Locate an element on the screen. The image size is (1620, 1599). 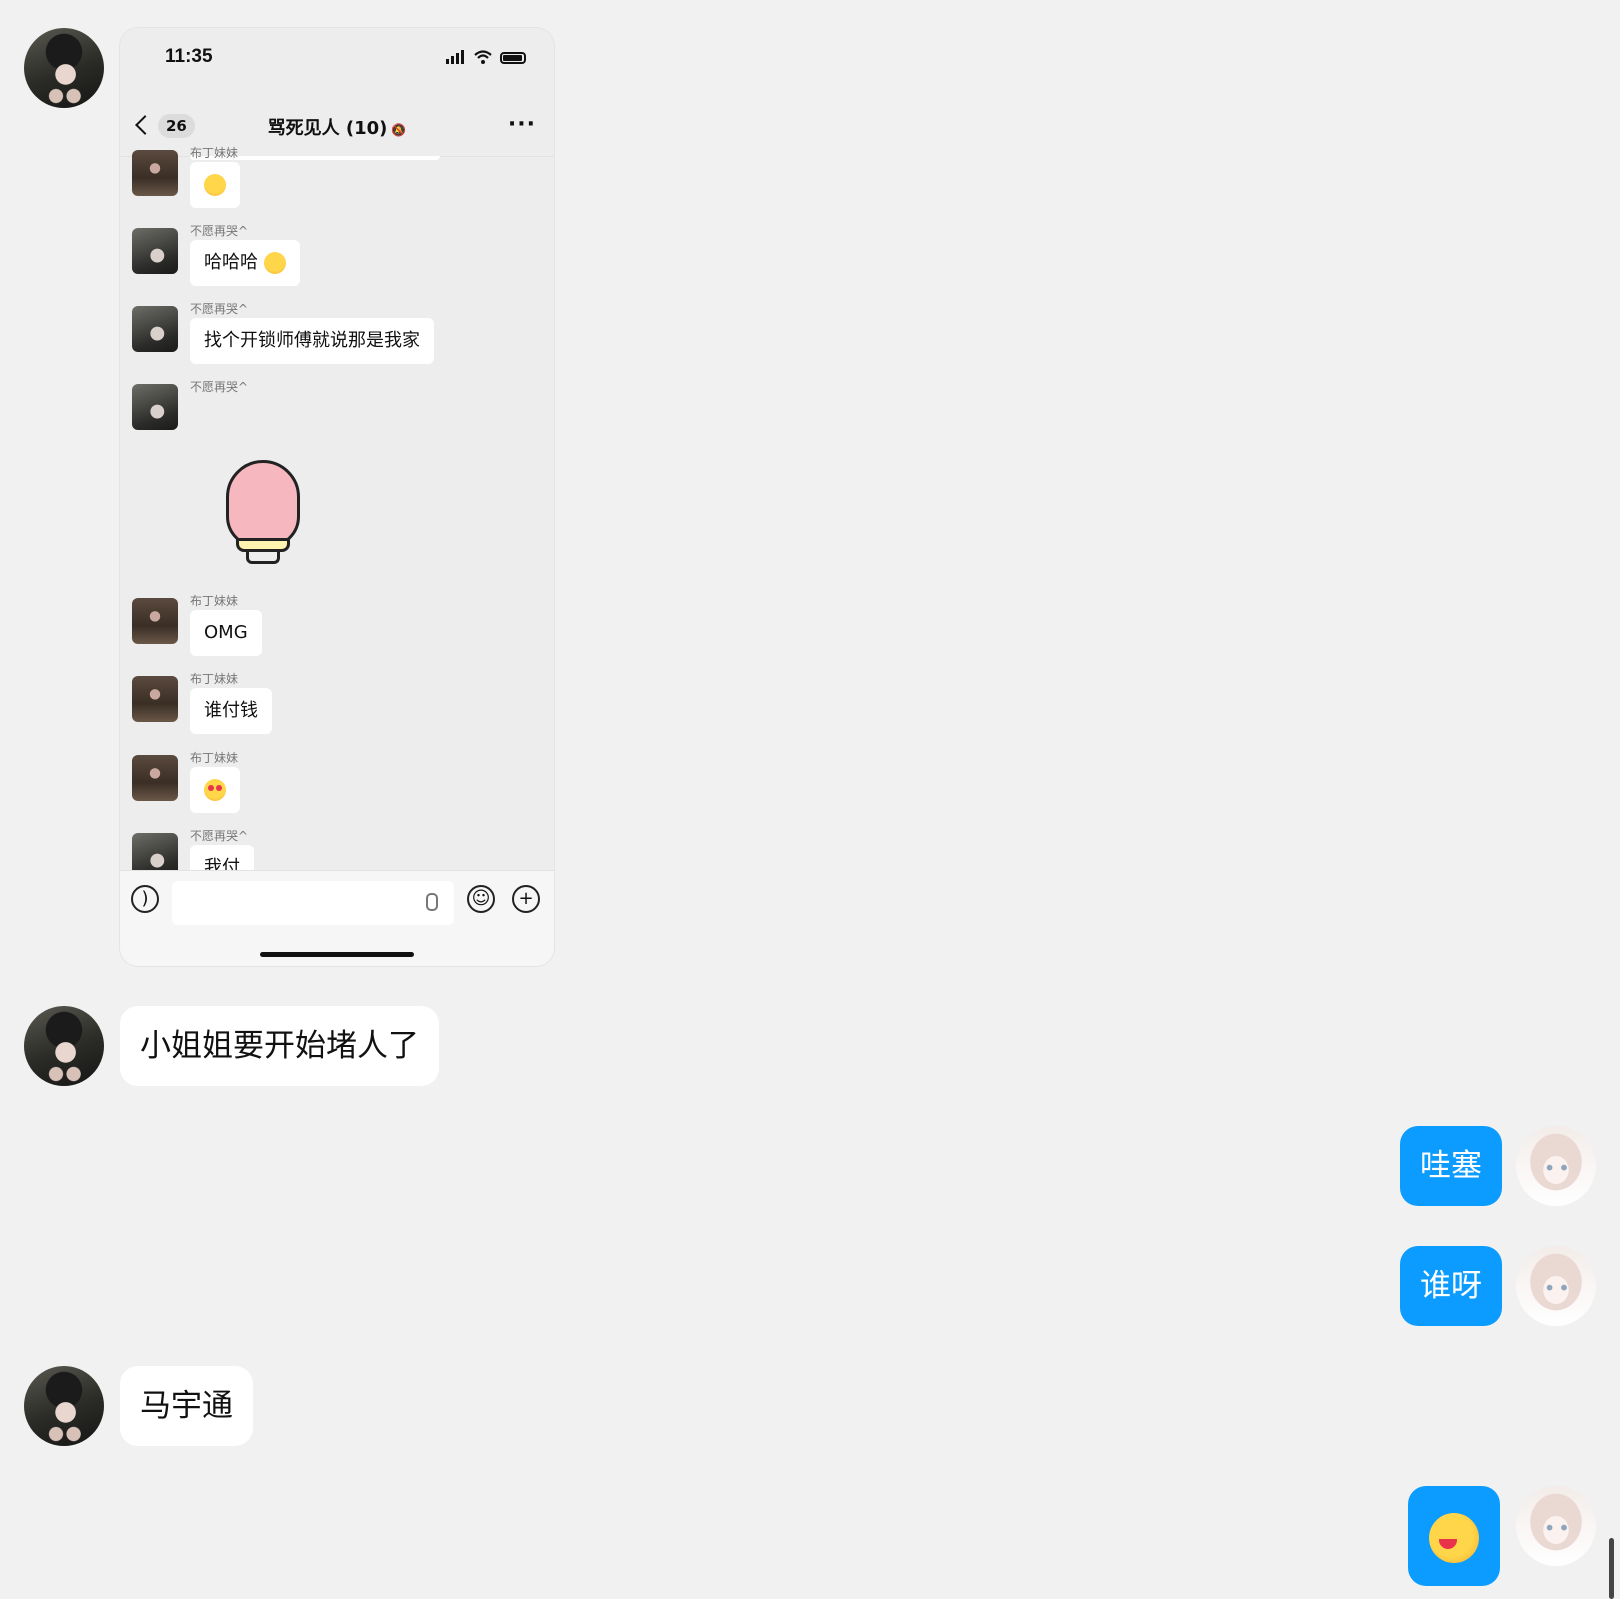
wifi-icon is located at coordinates (483, 57).